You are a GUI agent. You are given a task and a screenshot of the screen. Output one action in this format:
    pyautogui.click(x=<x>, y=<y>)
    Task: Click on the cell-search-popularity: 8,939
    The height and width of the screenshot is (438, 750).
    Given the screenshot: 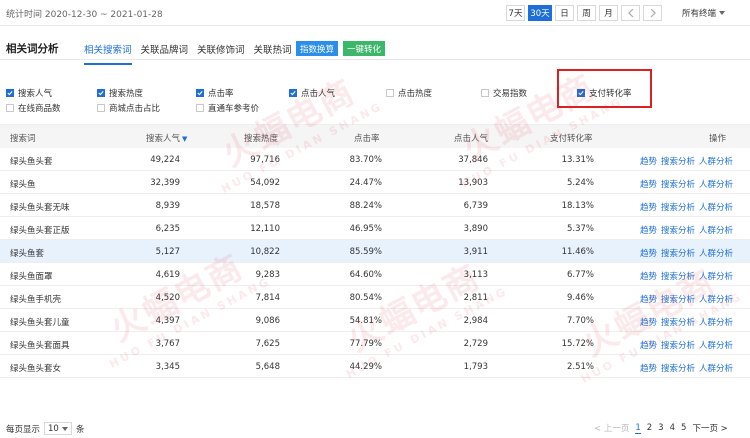 What is the action you would take?
    pyautogui.click(x=167, y=206)
    